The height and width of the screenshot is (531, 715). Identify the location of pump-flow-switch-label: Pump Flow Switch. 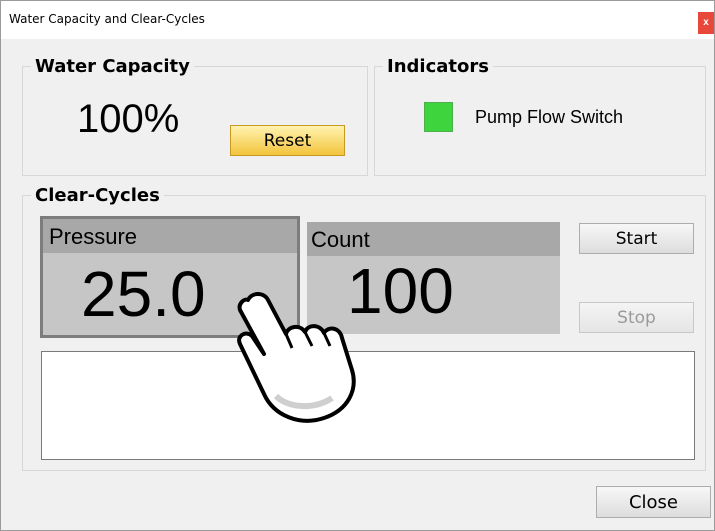
(549, 117).